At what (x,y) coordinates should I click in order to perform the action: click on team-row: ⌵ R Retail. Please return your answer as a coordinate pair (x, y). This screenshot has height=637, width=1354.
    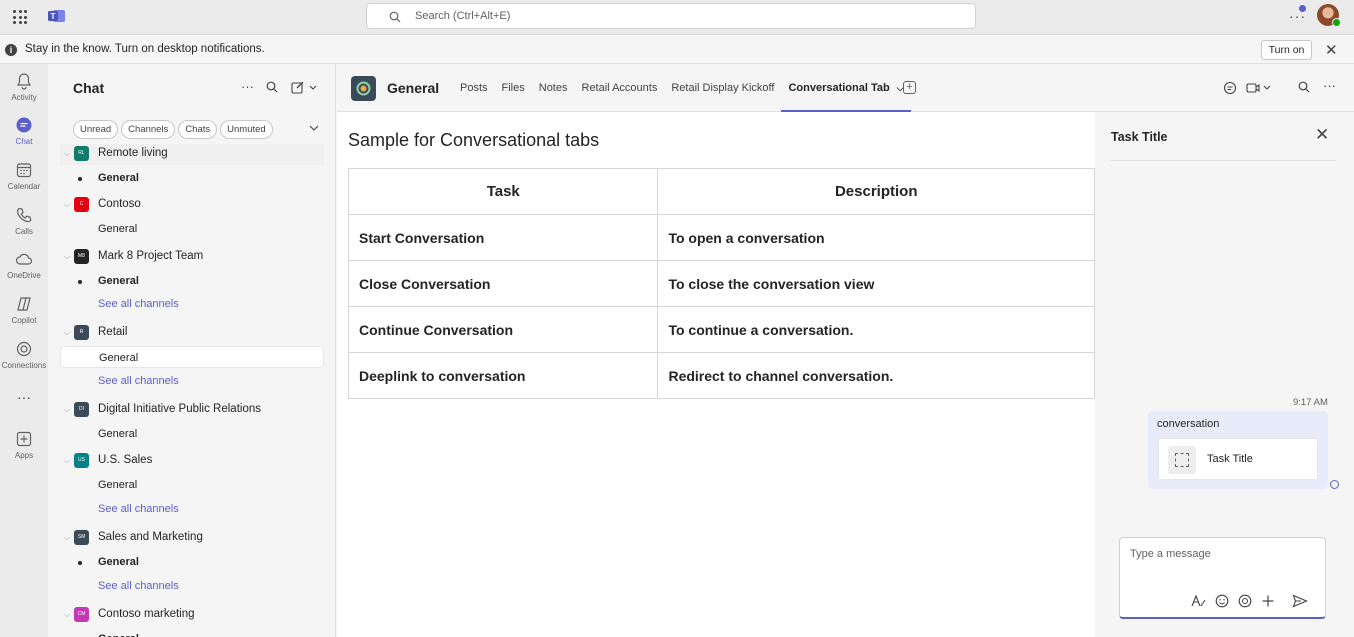
    Looking at the image, I should click on (192, 333).